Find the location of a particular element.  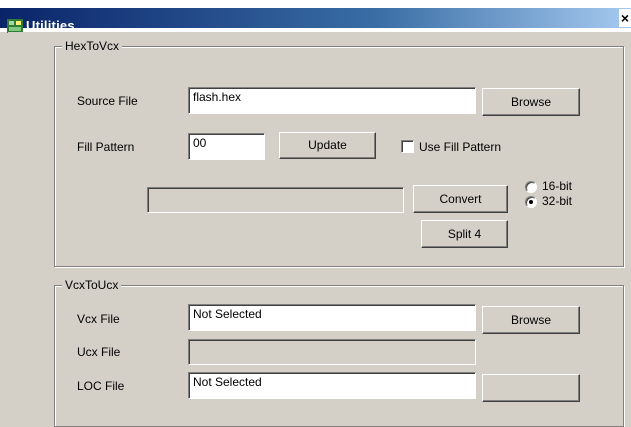

ucx-file-label: Ucx File is located at coordinates (99, 352).